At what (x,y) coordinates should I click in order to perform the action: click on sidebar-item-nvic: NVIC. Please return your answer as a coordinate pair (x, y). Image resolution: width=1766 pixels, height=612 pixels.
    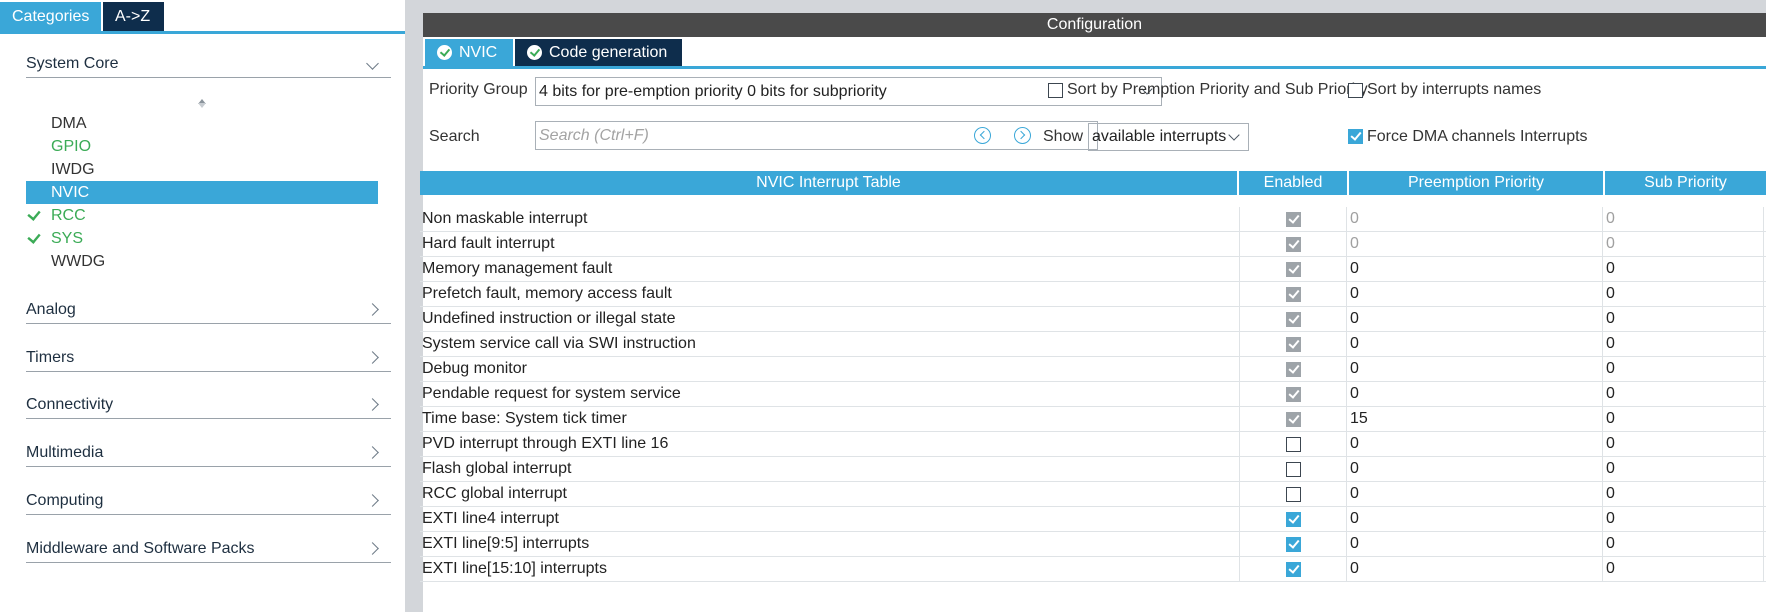
    Looking at the image, I should click on (202, 192).